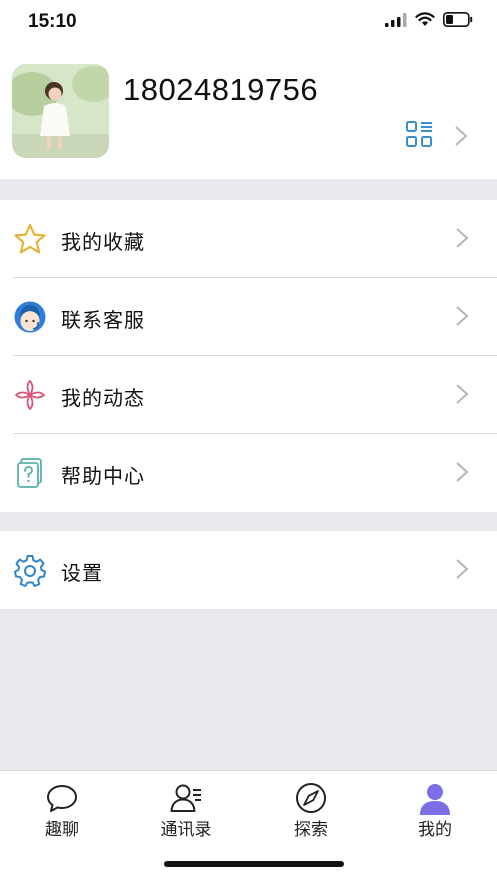 The image size is (497, 883). Describe the element at coordinates (103, 476) in the screenshot. I see `menu-item-label: 帮助中心` at that location.